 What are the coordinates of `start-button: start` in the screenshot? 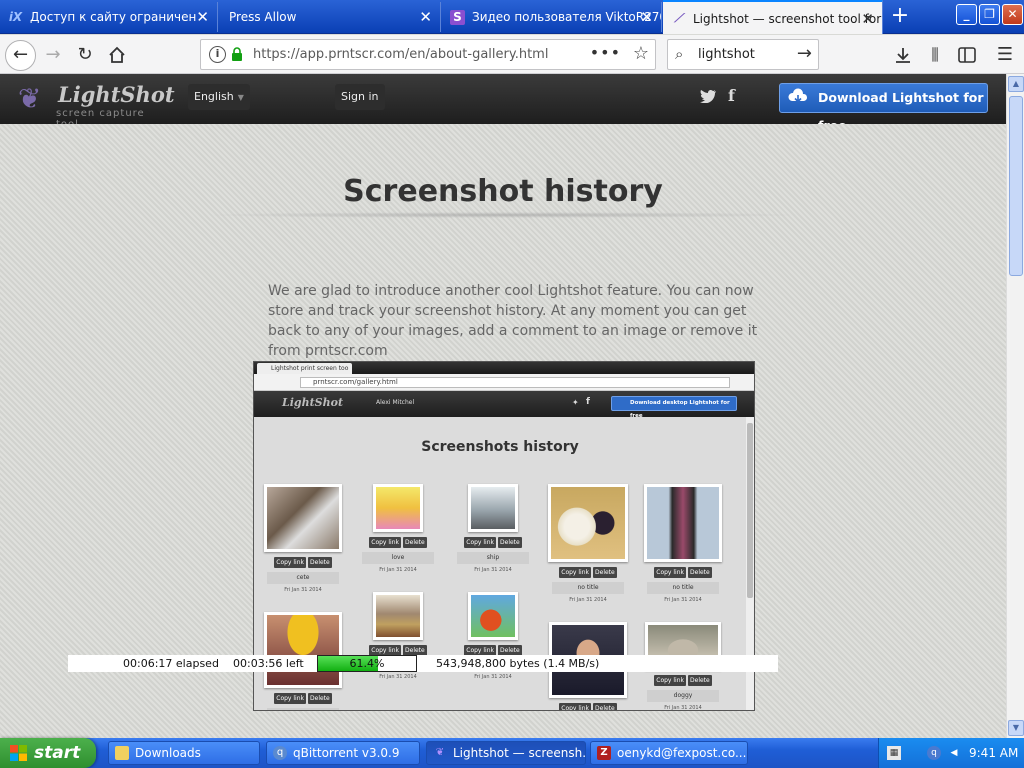 It's located at (48, 753).